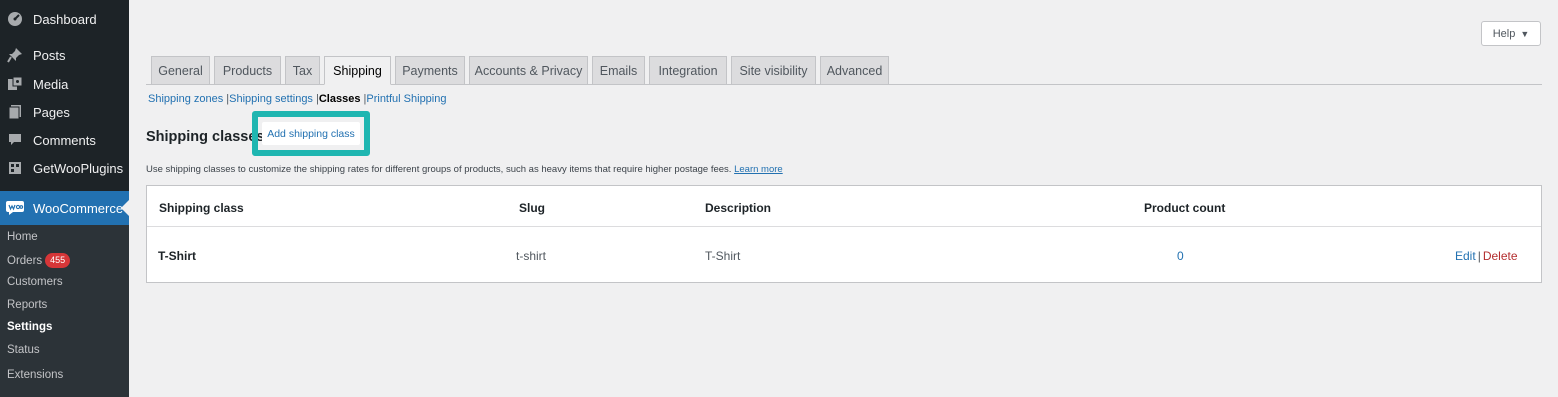 The image size is (1558, 397). Describe the element at coordinates (758, 169) in the screenshot. I see `learn-more-link: Learn more` at that location.